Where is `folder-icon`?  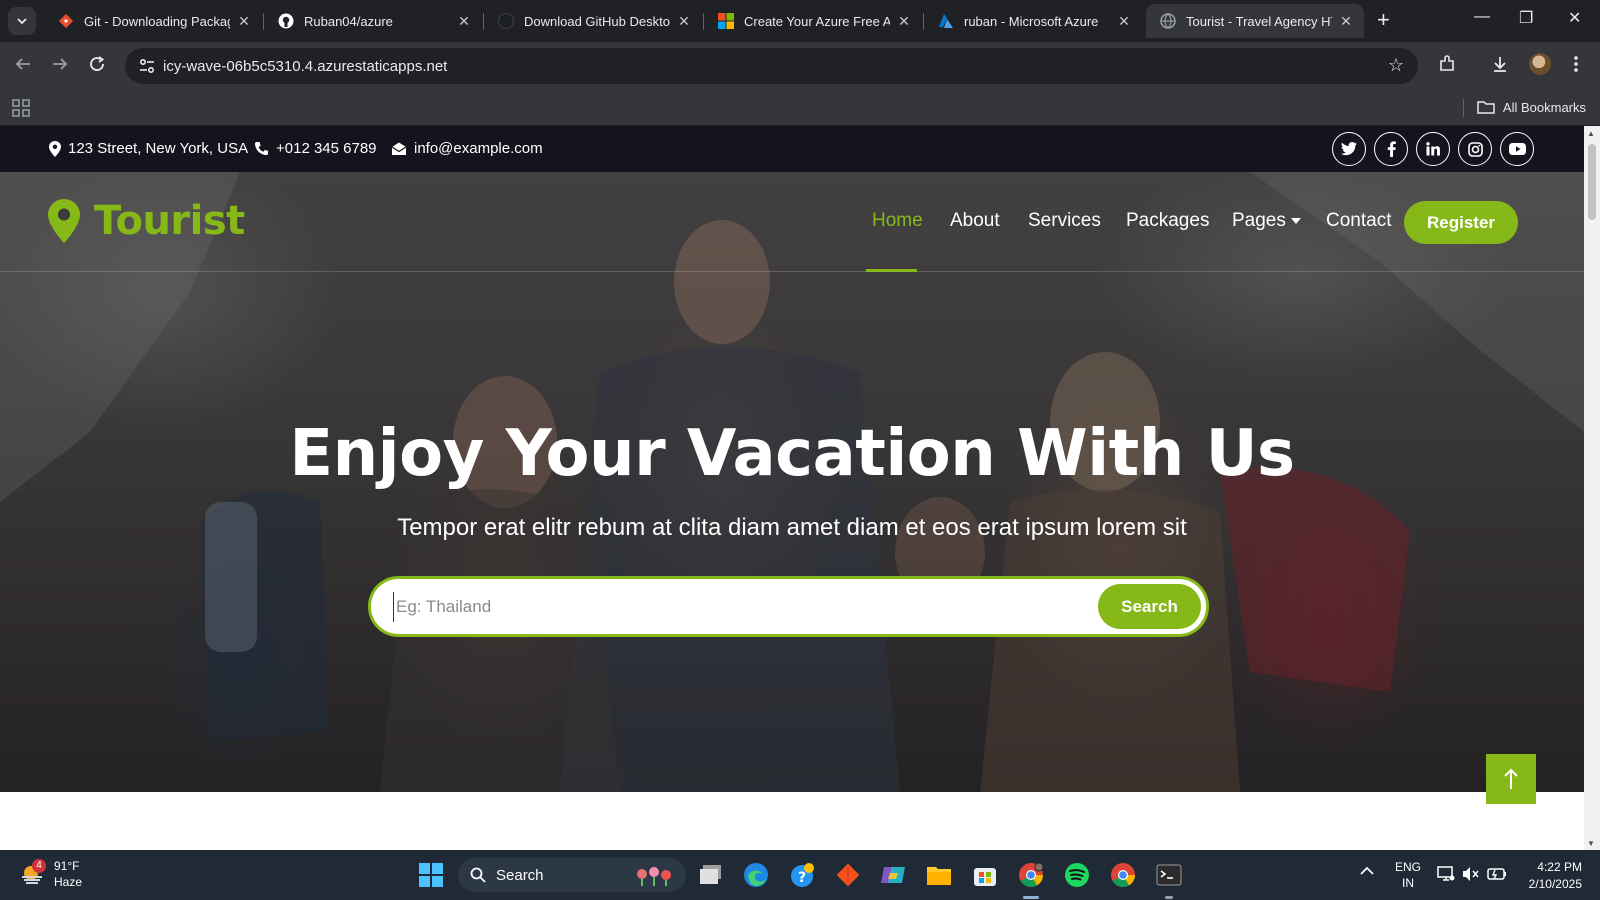 folder-icon is located at coordinates (1486, 107).